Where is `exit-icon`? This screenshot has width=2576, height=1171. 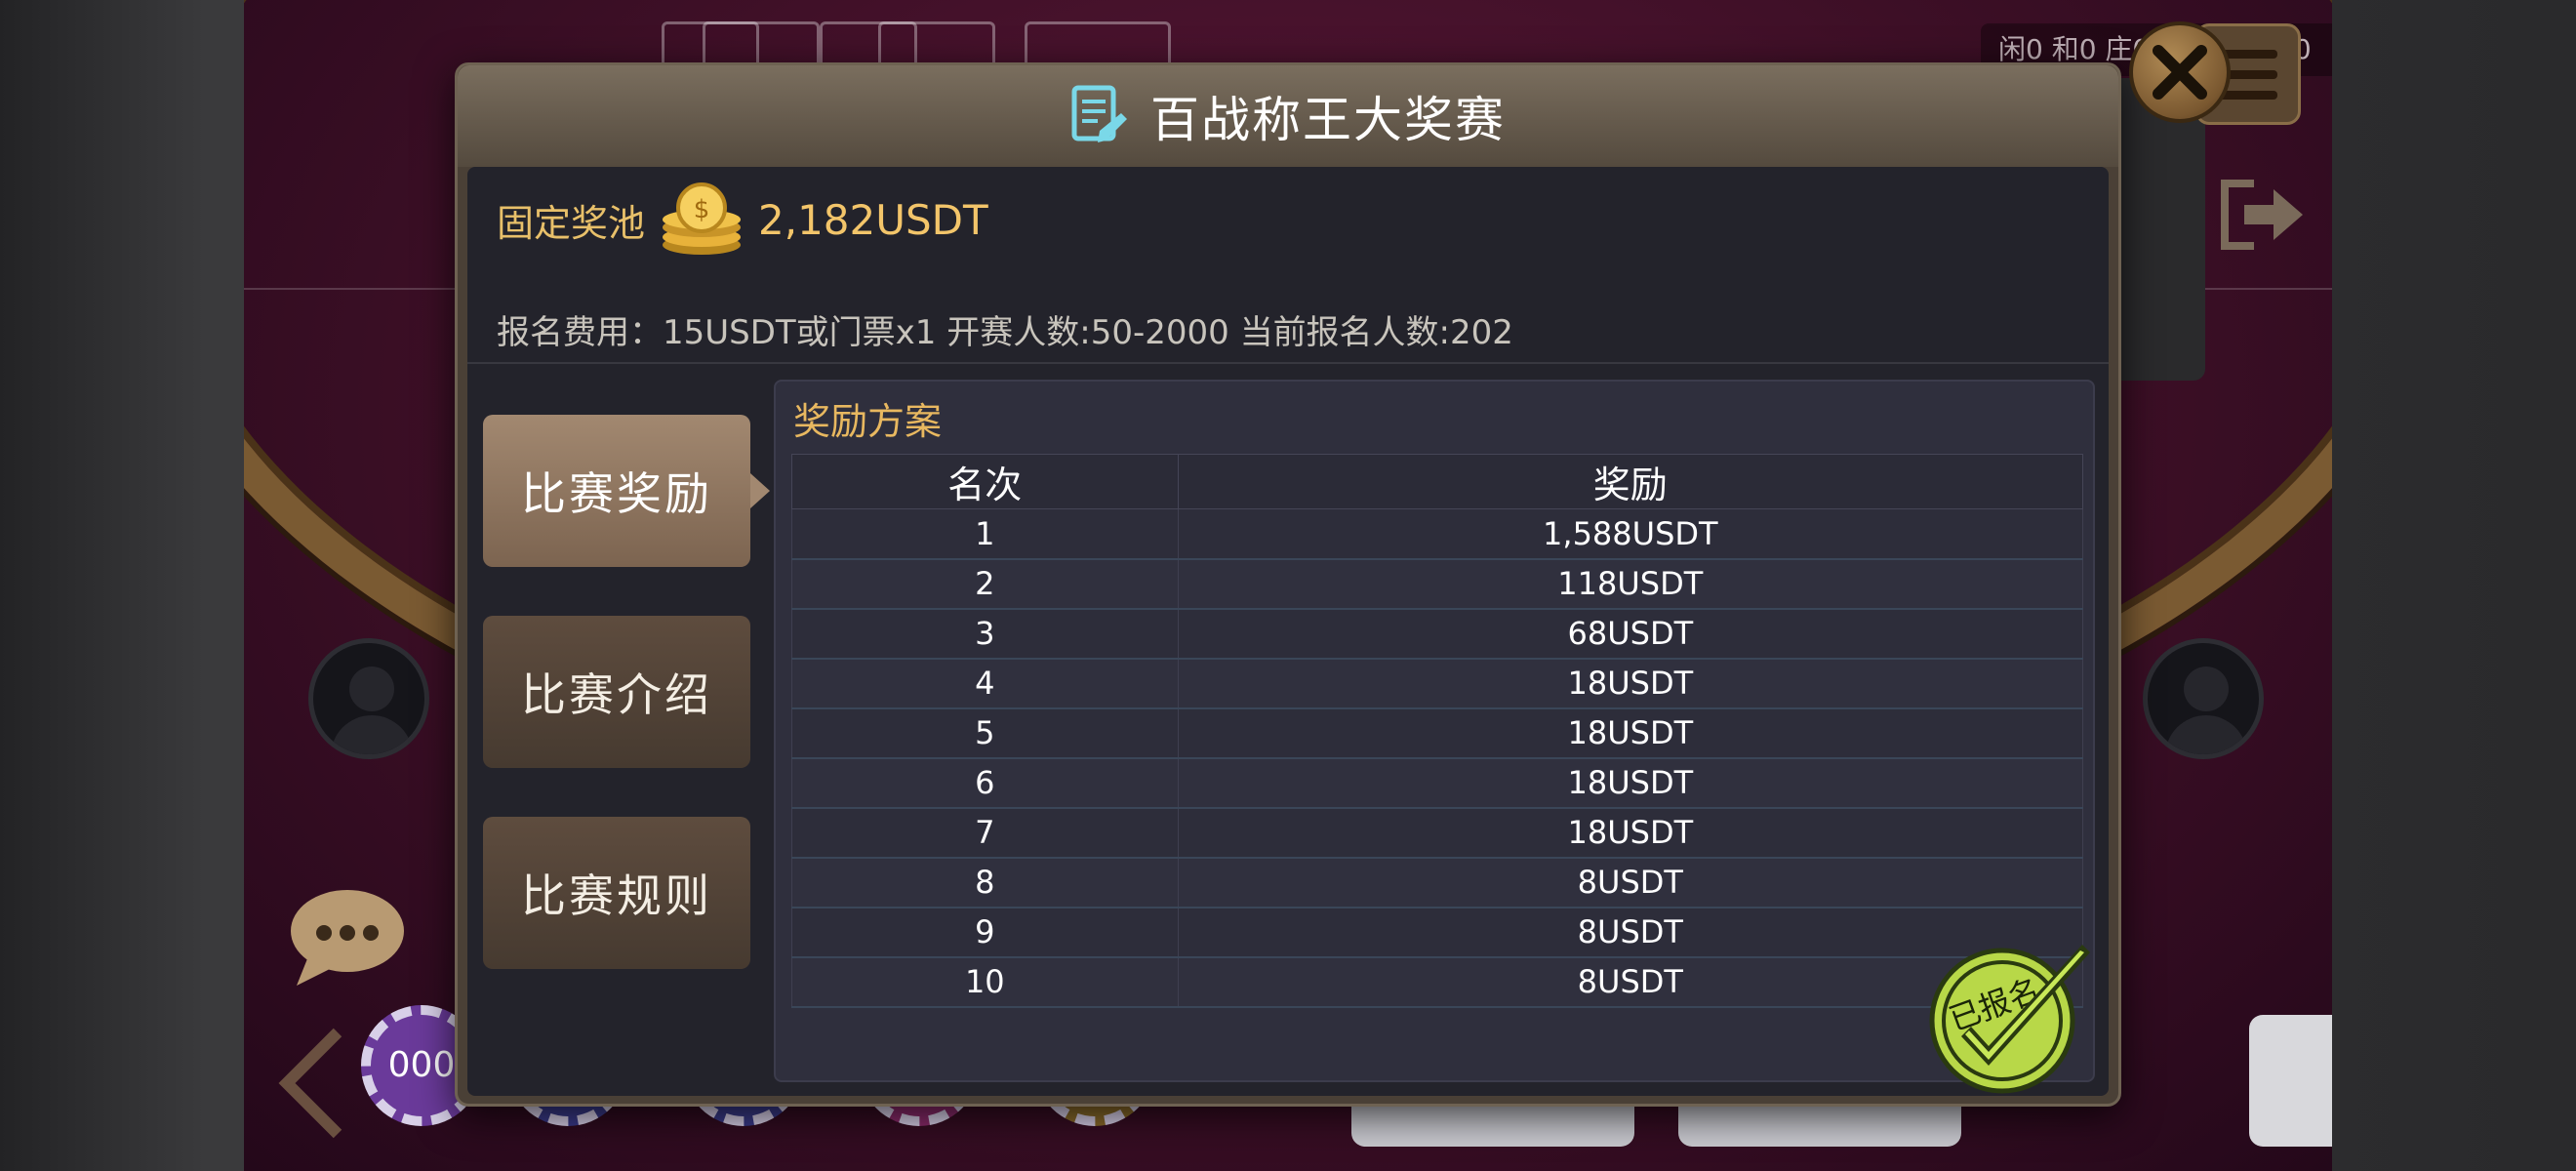
exit-icon is located at coordinates (2262, 215).